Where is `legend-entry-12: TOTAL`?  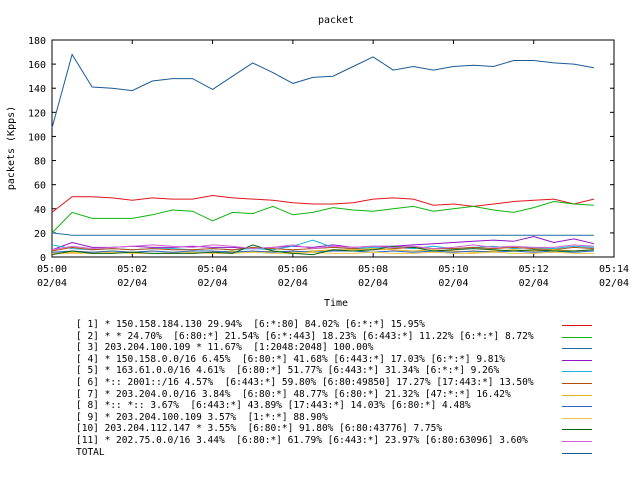
legend-entry-12: TOTAL is located at coordinates (90, 452).